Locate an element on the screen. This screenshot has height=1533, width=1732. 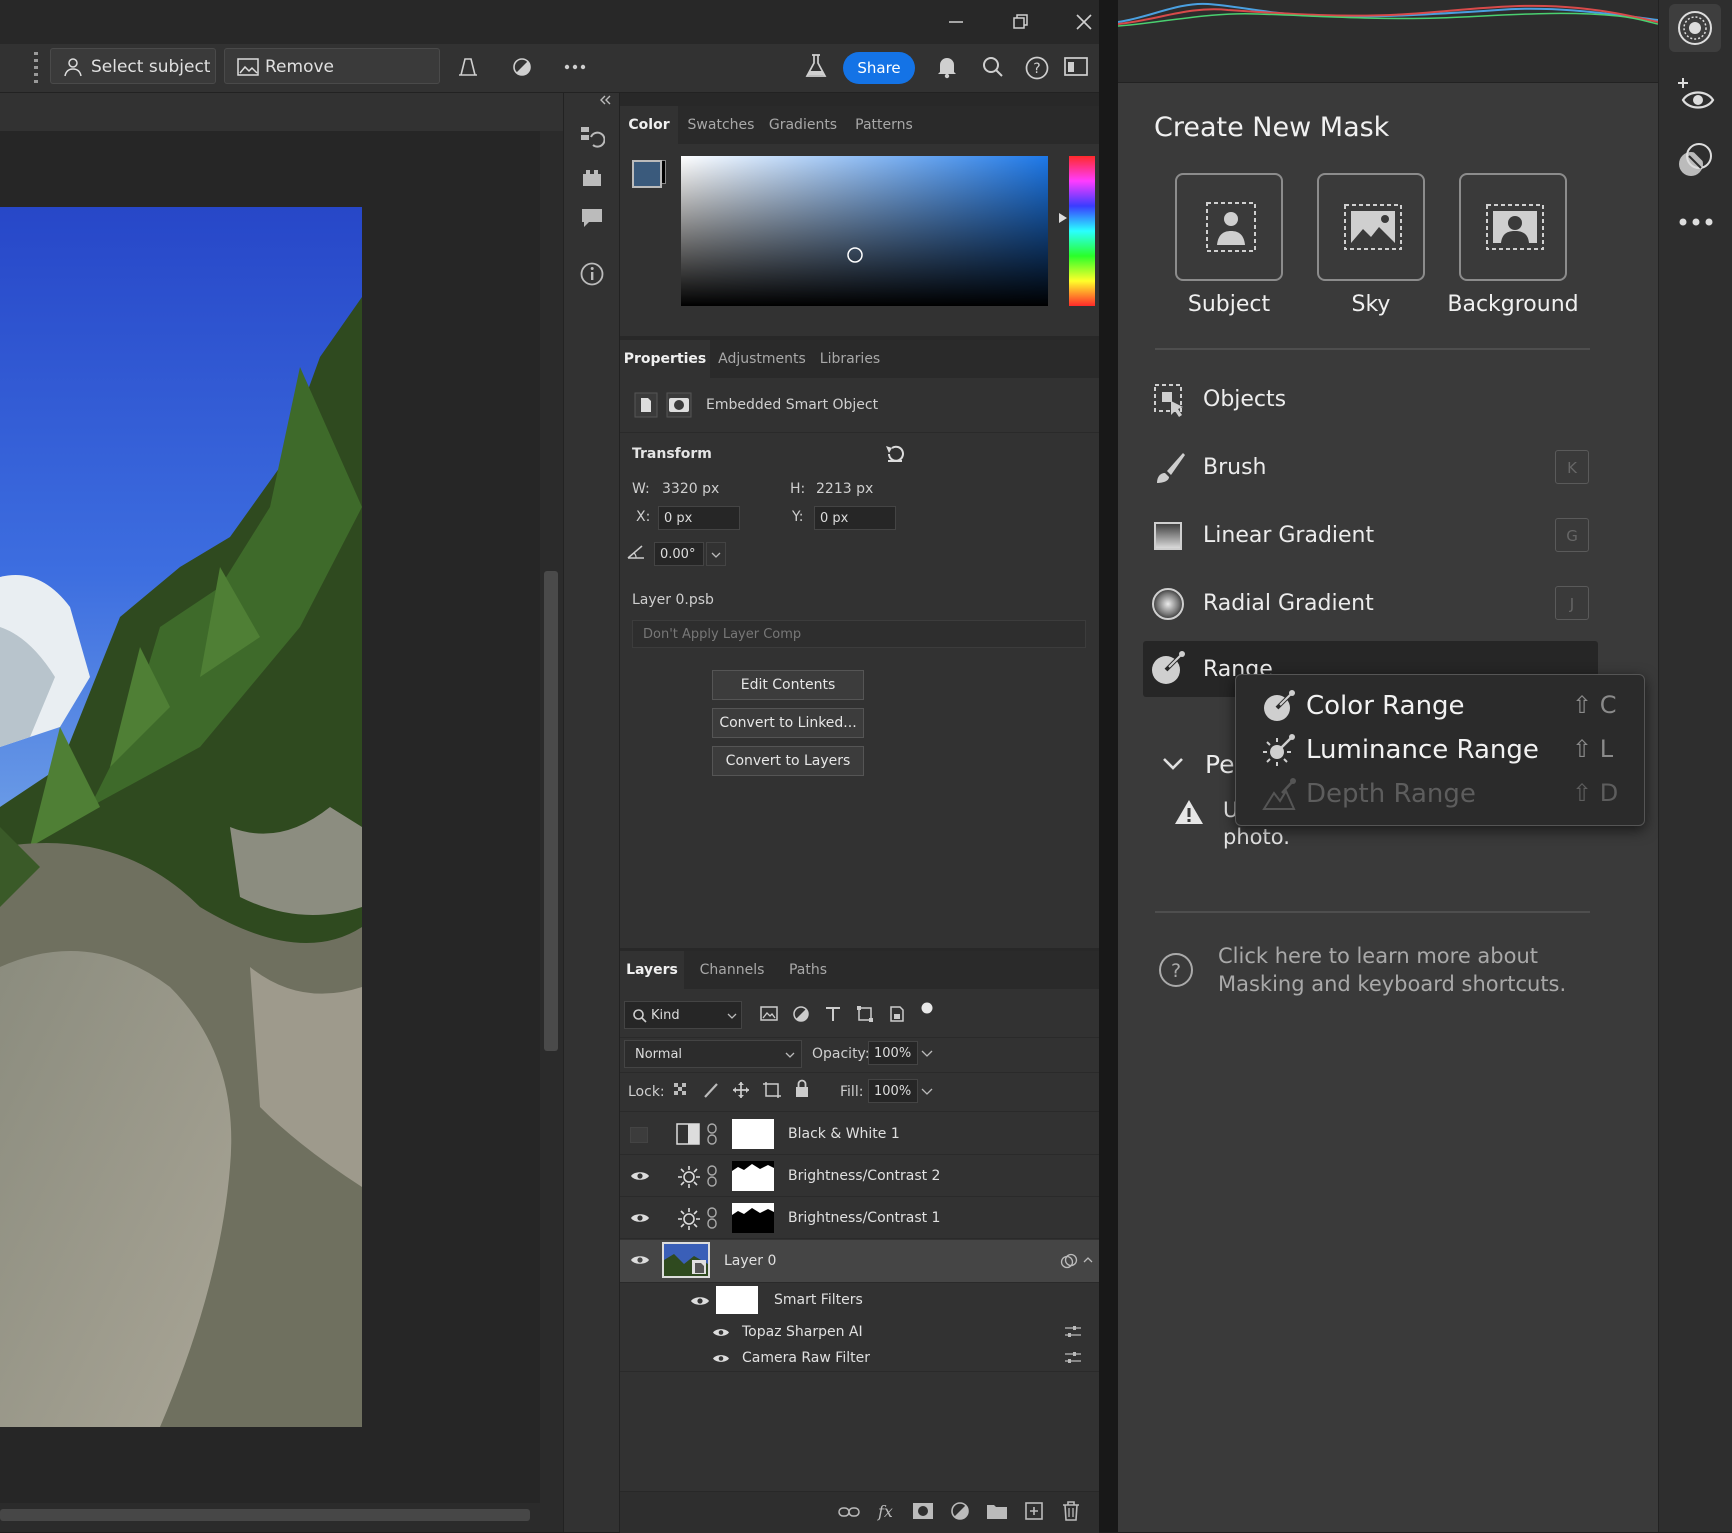
convert-to-layers-button: Convert to Layers is located at coordinates (788, 761).